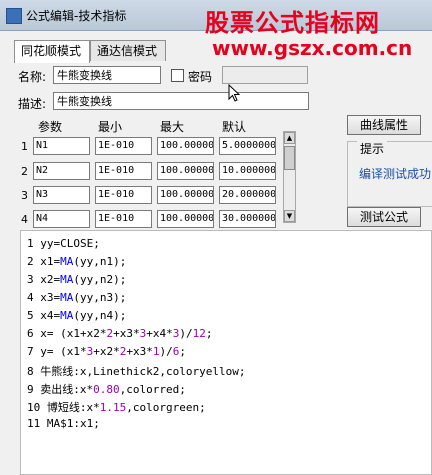  What do you see at coordinates (77, 261) in the screenshot?
I see `code-line: 2 x1=MA(yy,n1);` at bounding box center [77, 261].